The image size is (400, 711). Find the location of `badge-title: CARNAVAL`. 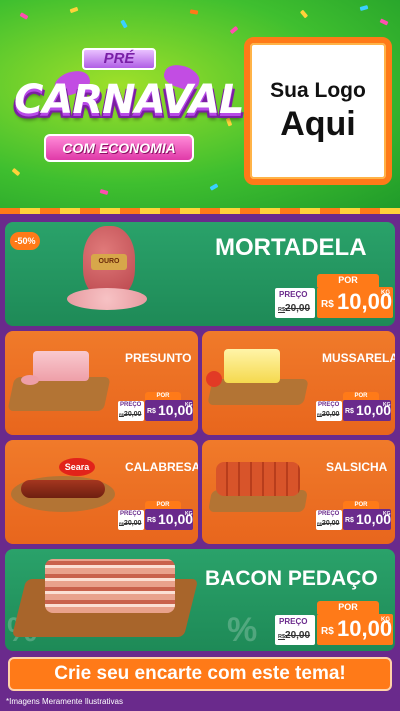

badge-title: CARNAVAL is located at coordinates (129, 100).